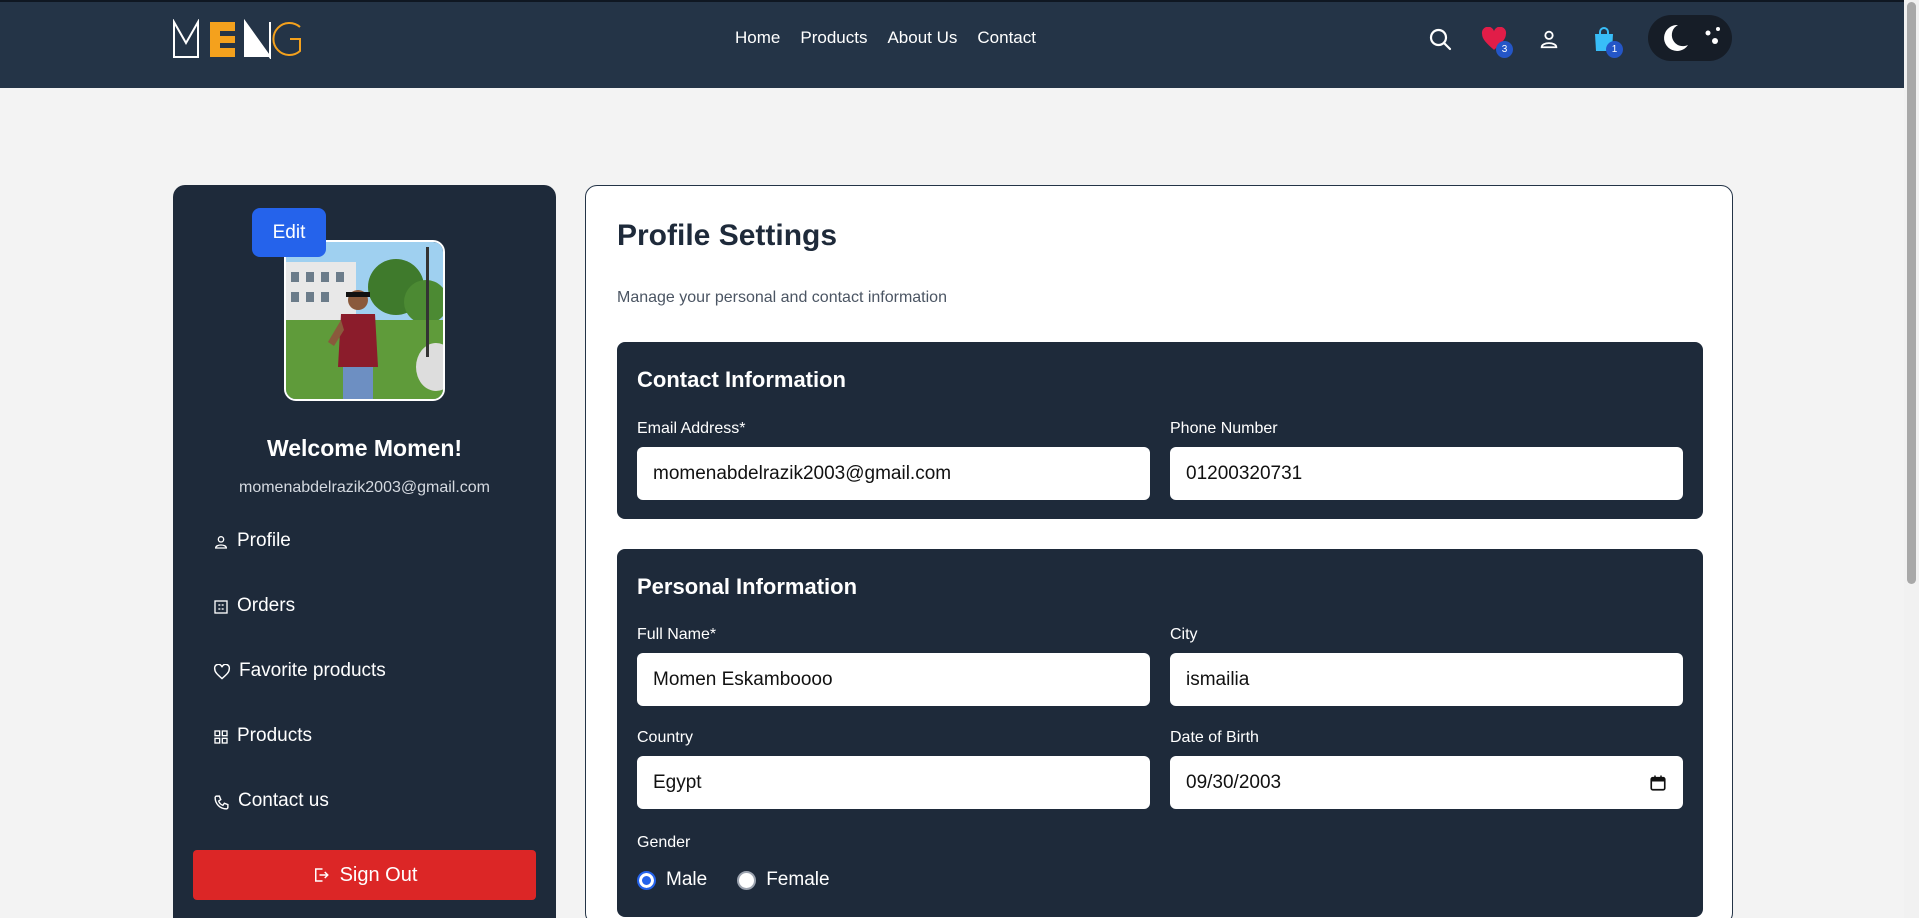 The image size is (1919, 918). What do you see at coordinates (221, 802) in the screenshot?
I see `phone-icon` at bounding box center [221, 802].